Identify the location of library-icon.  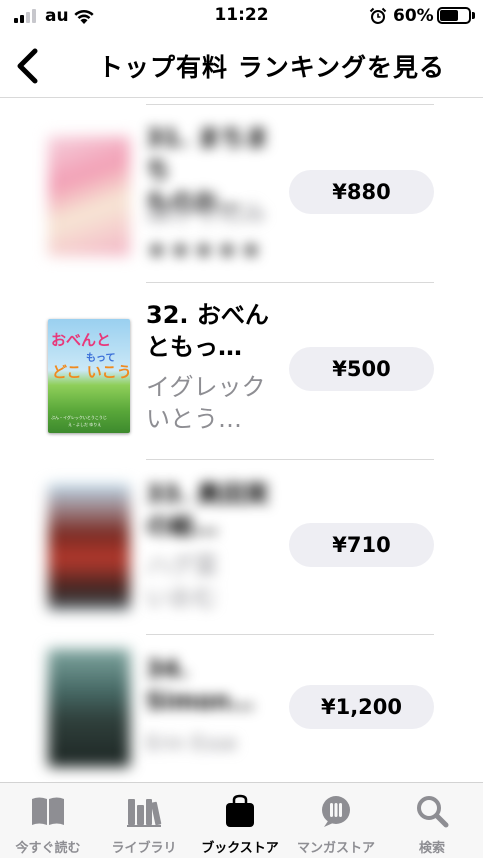
(144, 813).